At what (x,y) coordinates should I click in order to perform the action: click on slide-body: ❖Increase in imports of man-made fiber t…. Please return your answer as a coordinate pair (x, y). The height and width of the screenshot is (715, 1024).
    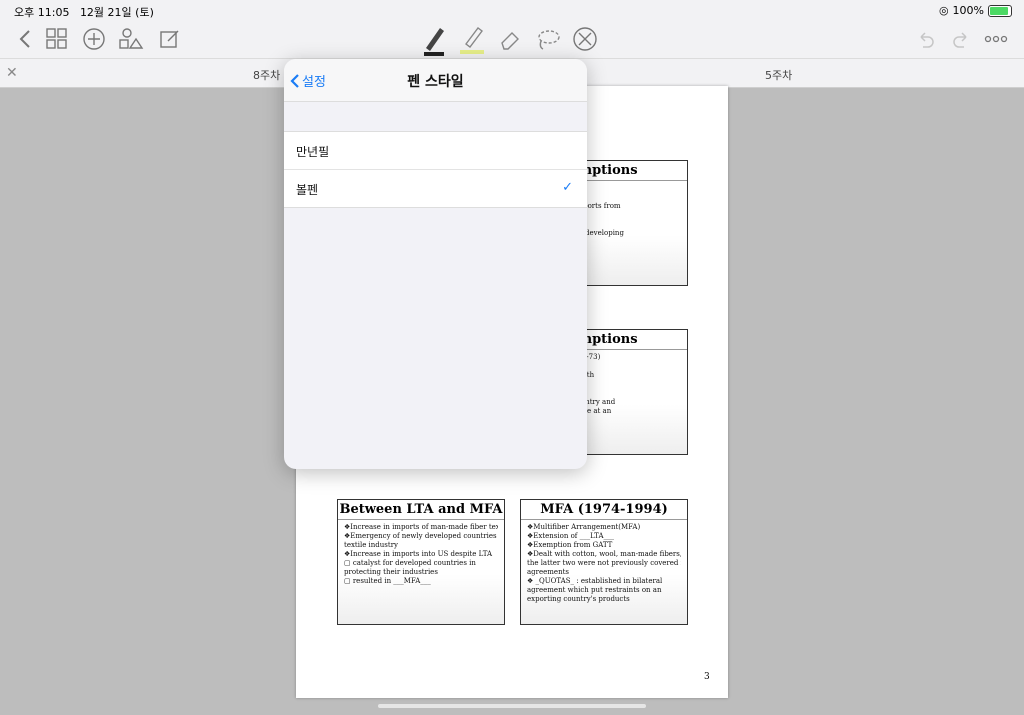
    Looking at the image, I should click on (421, 554).